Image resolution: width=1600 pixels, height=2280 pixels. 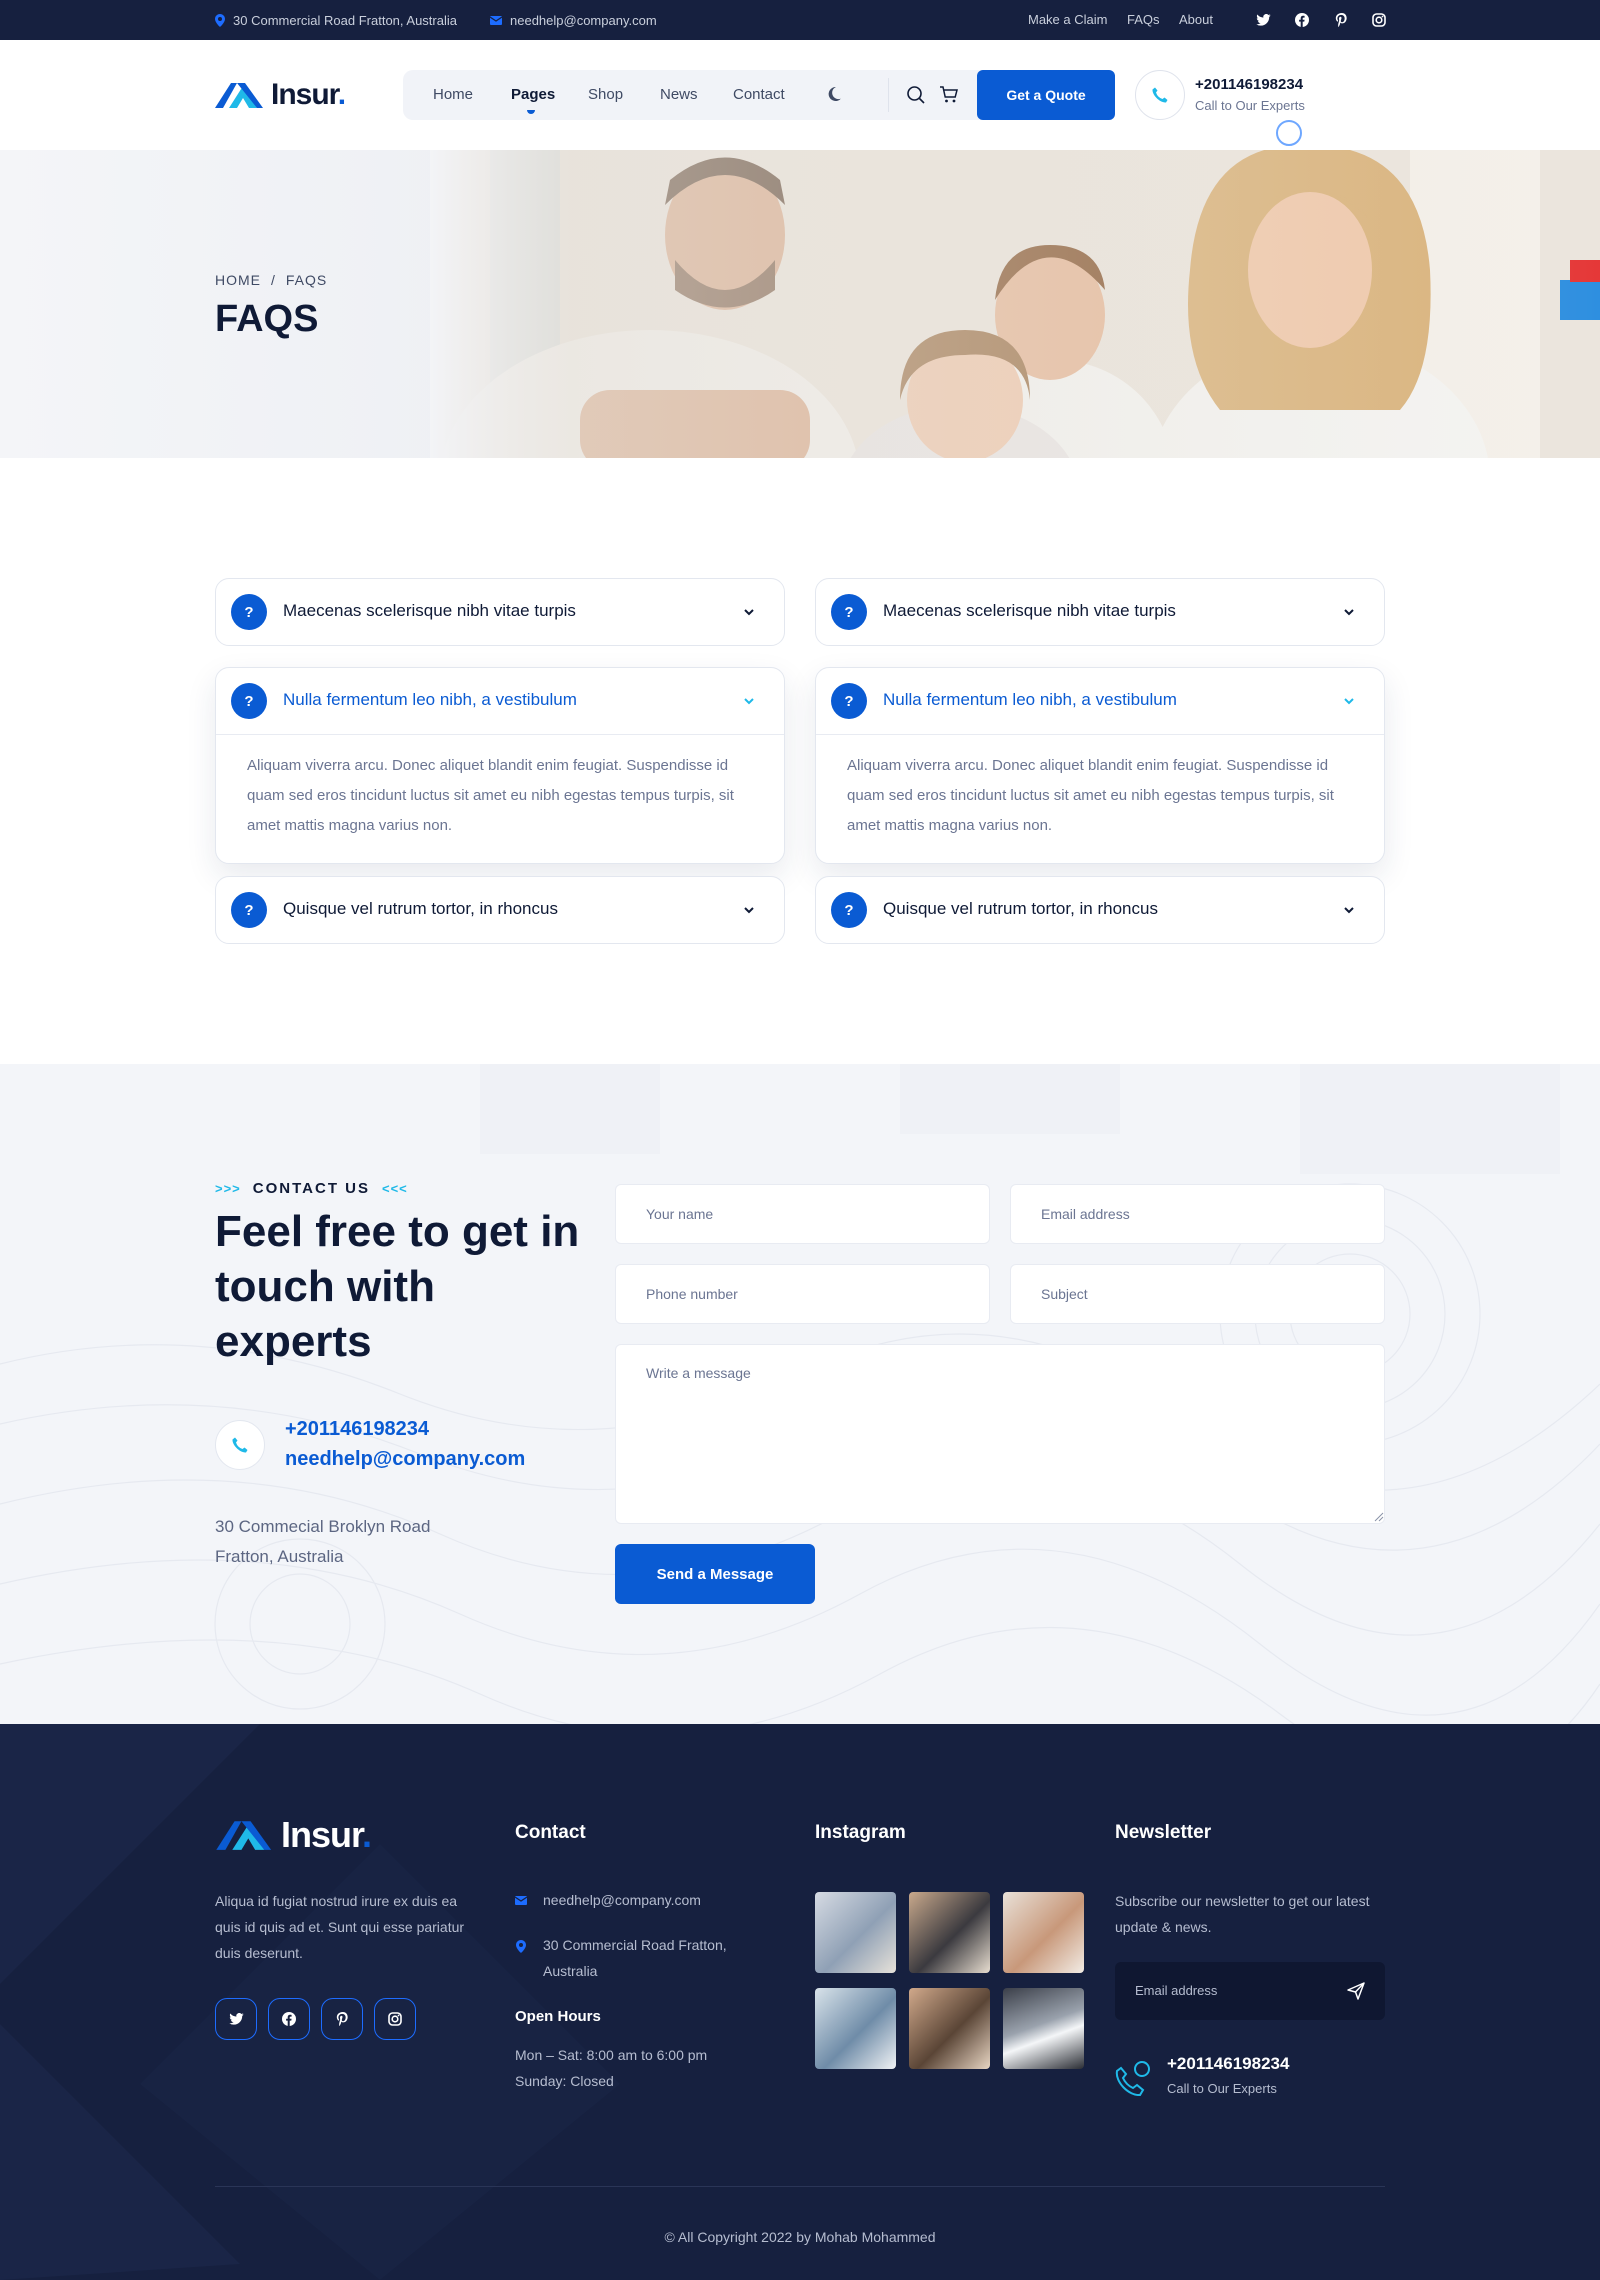 I want to click on message-textarea: Write a message, so click(x=1000, y=1434).